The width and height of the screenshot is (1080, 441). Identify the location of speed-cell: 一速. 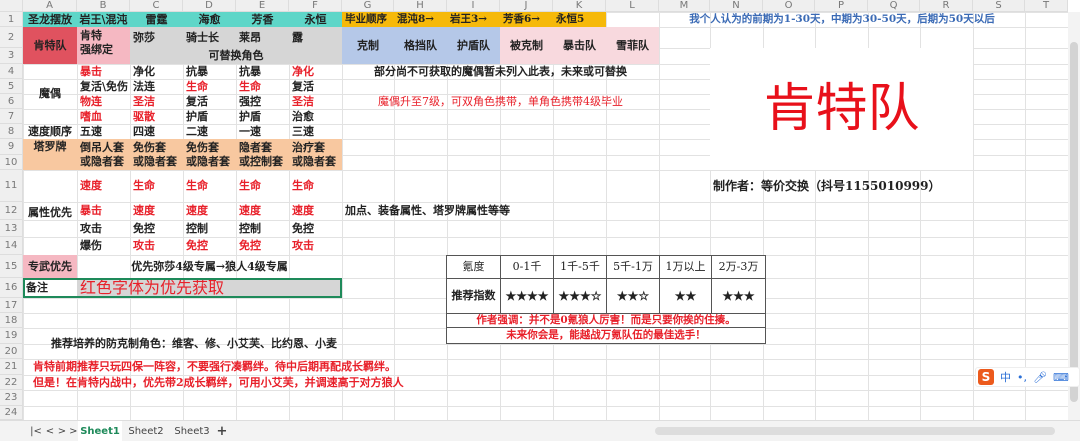
(262, 131).